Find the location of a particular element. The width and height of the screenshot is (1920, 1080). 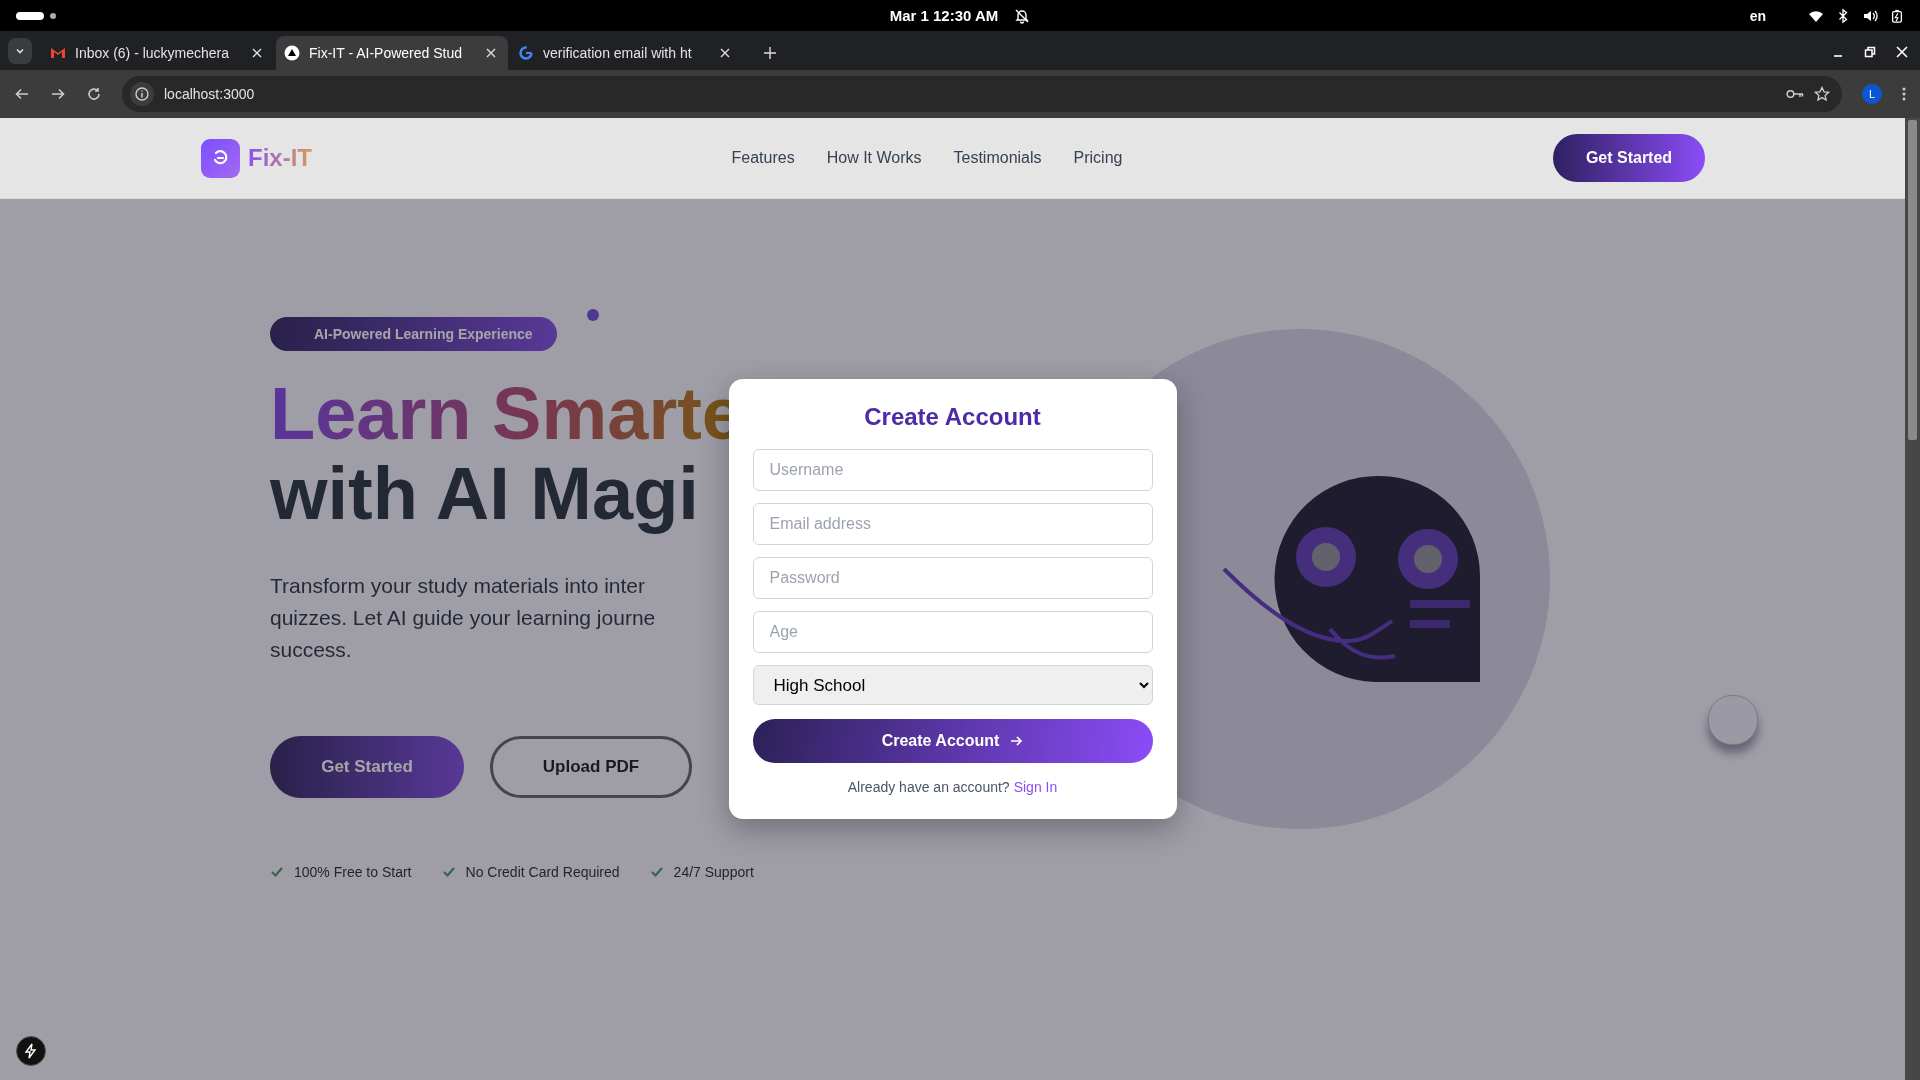

bolt-icon is located at coordinates (31, 1051).